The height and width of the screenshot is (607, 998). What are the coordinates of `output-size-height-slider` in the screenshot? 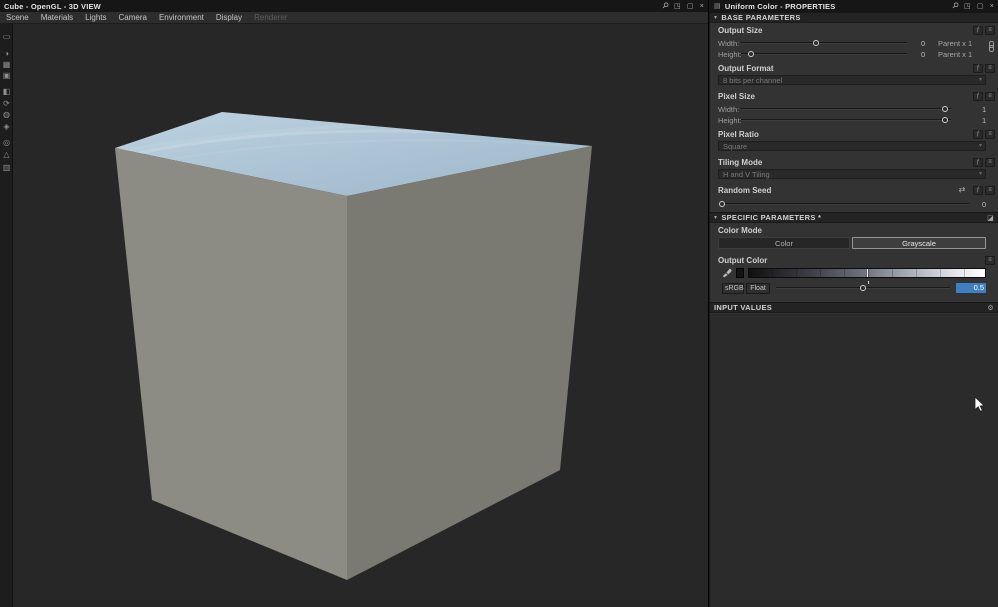 It's located at (824, 54).